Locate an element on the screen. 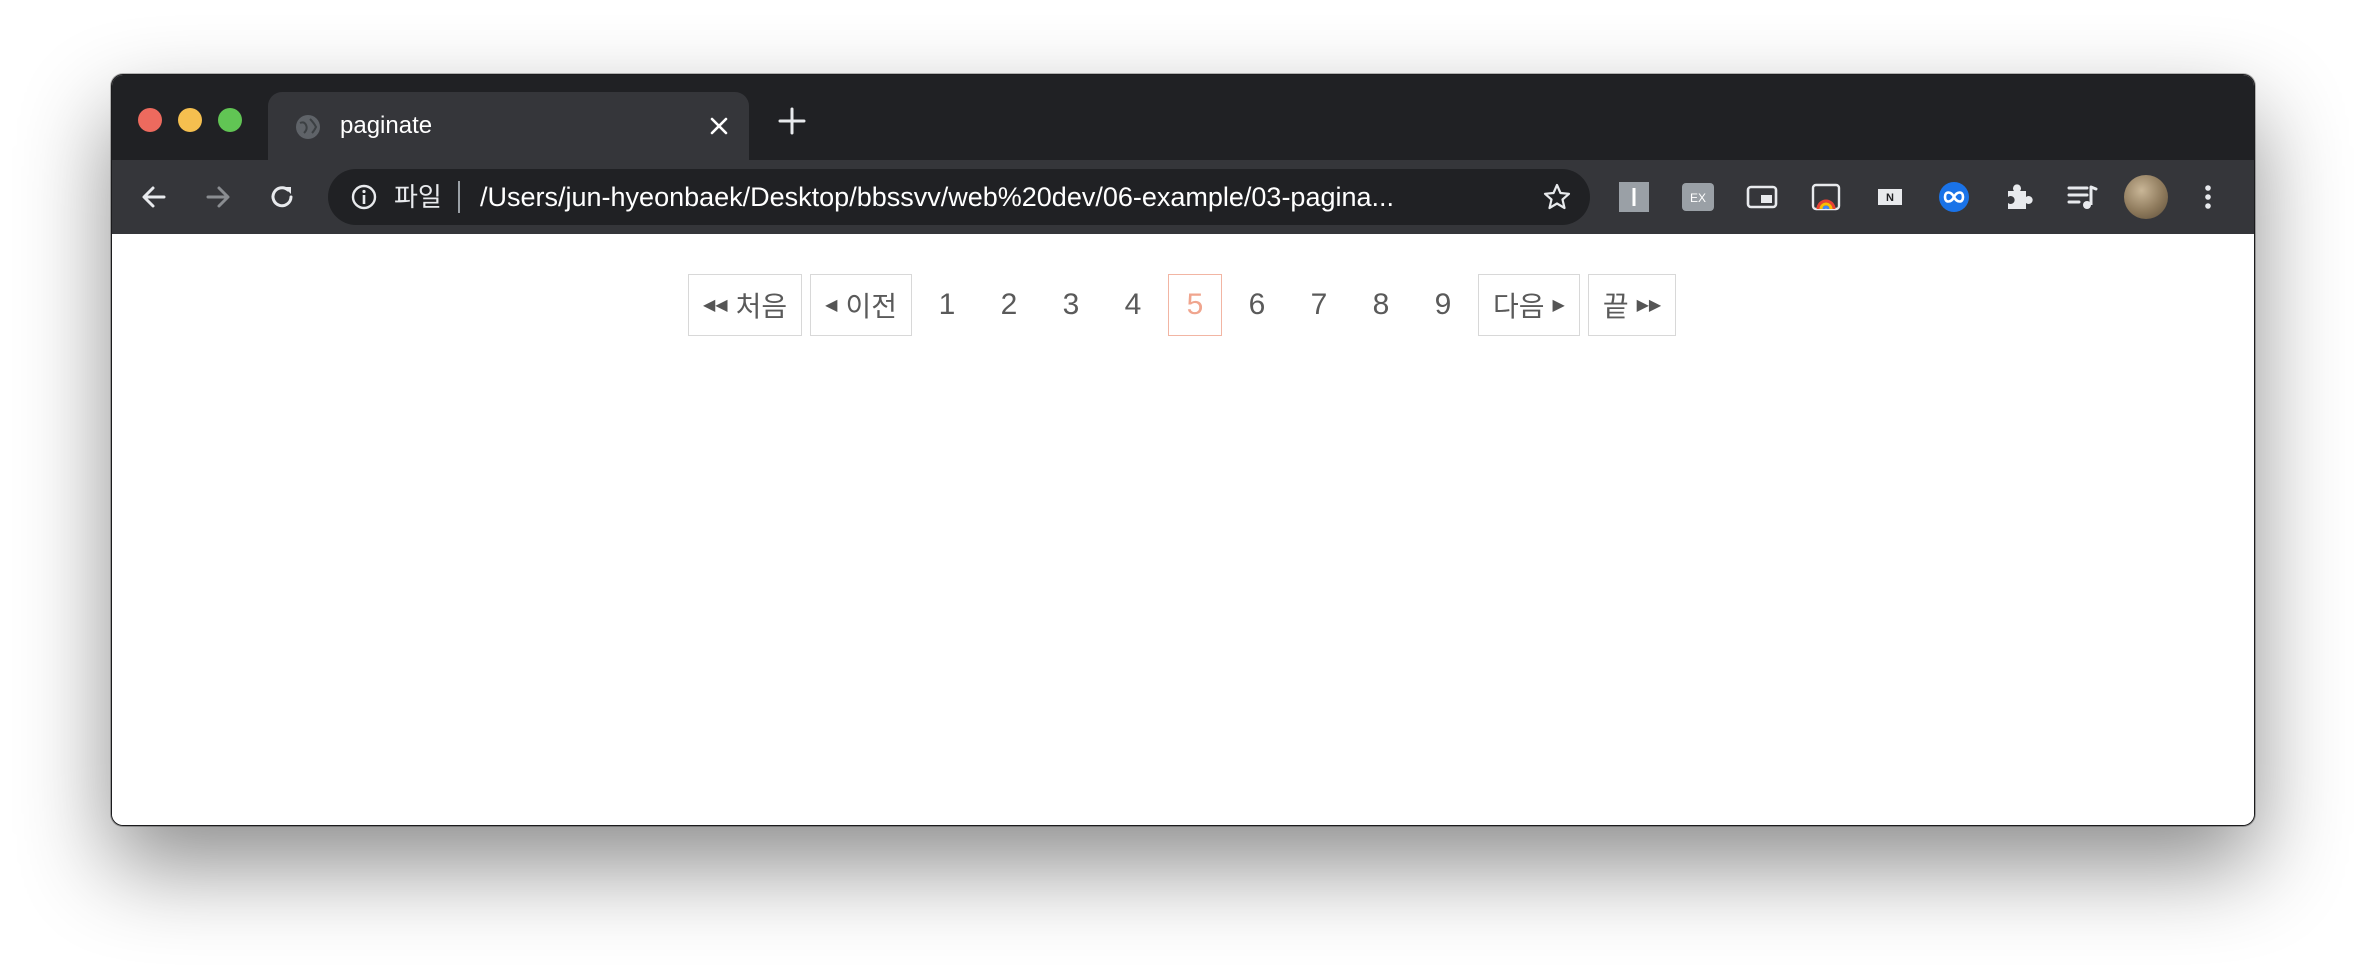  double-chevron-left-icon: ◀◀ is located at coordinates (715, 305).